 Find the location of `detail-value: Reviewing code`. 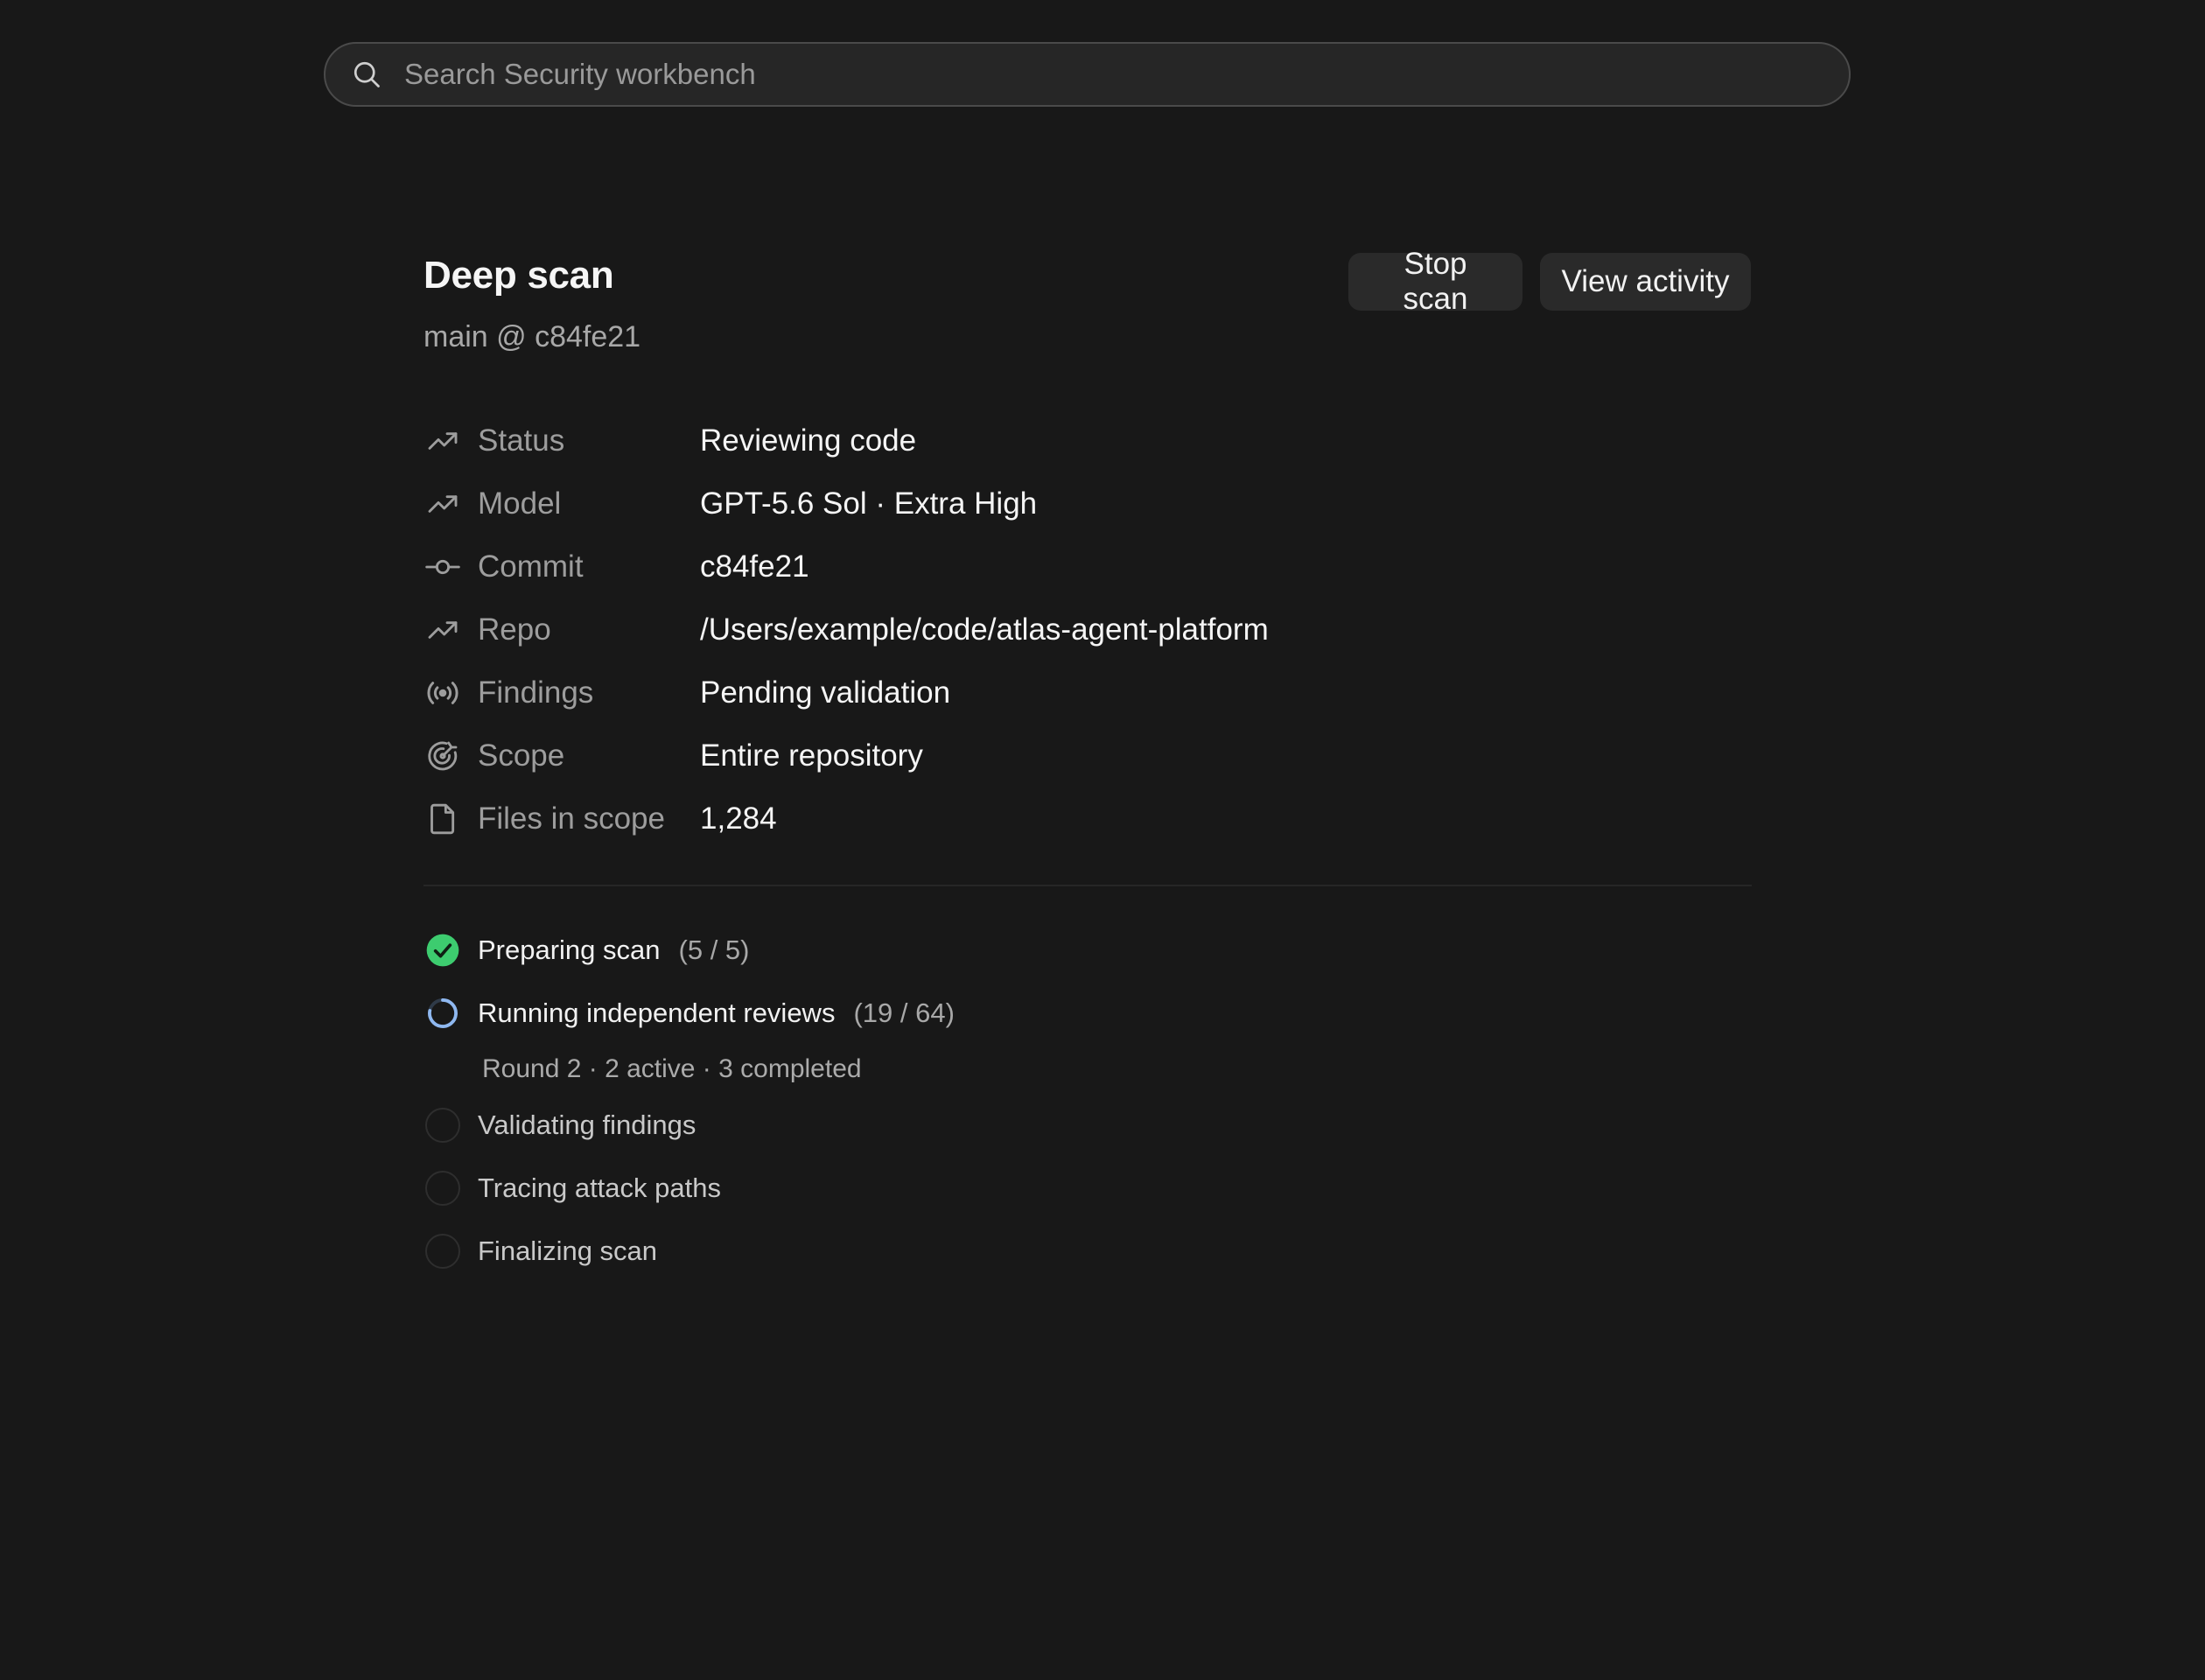

detail-value: Reviewing code is located at coordinates (808, 441).